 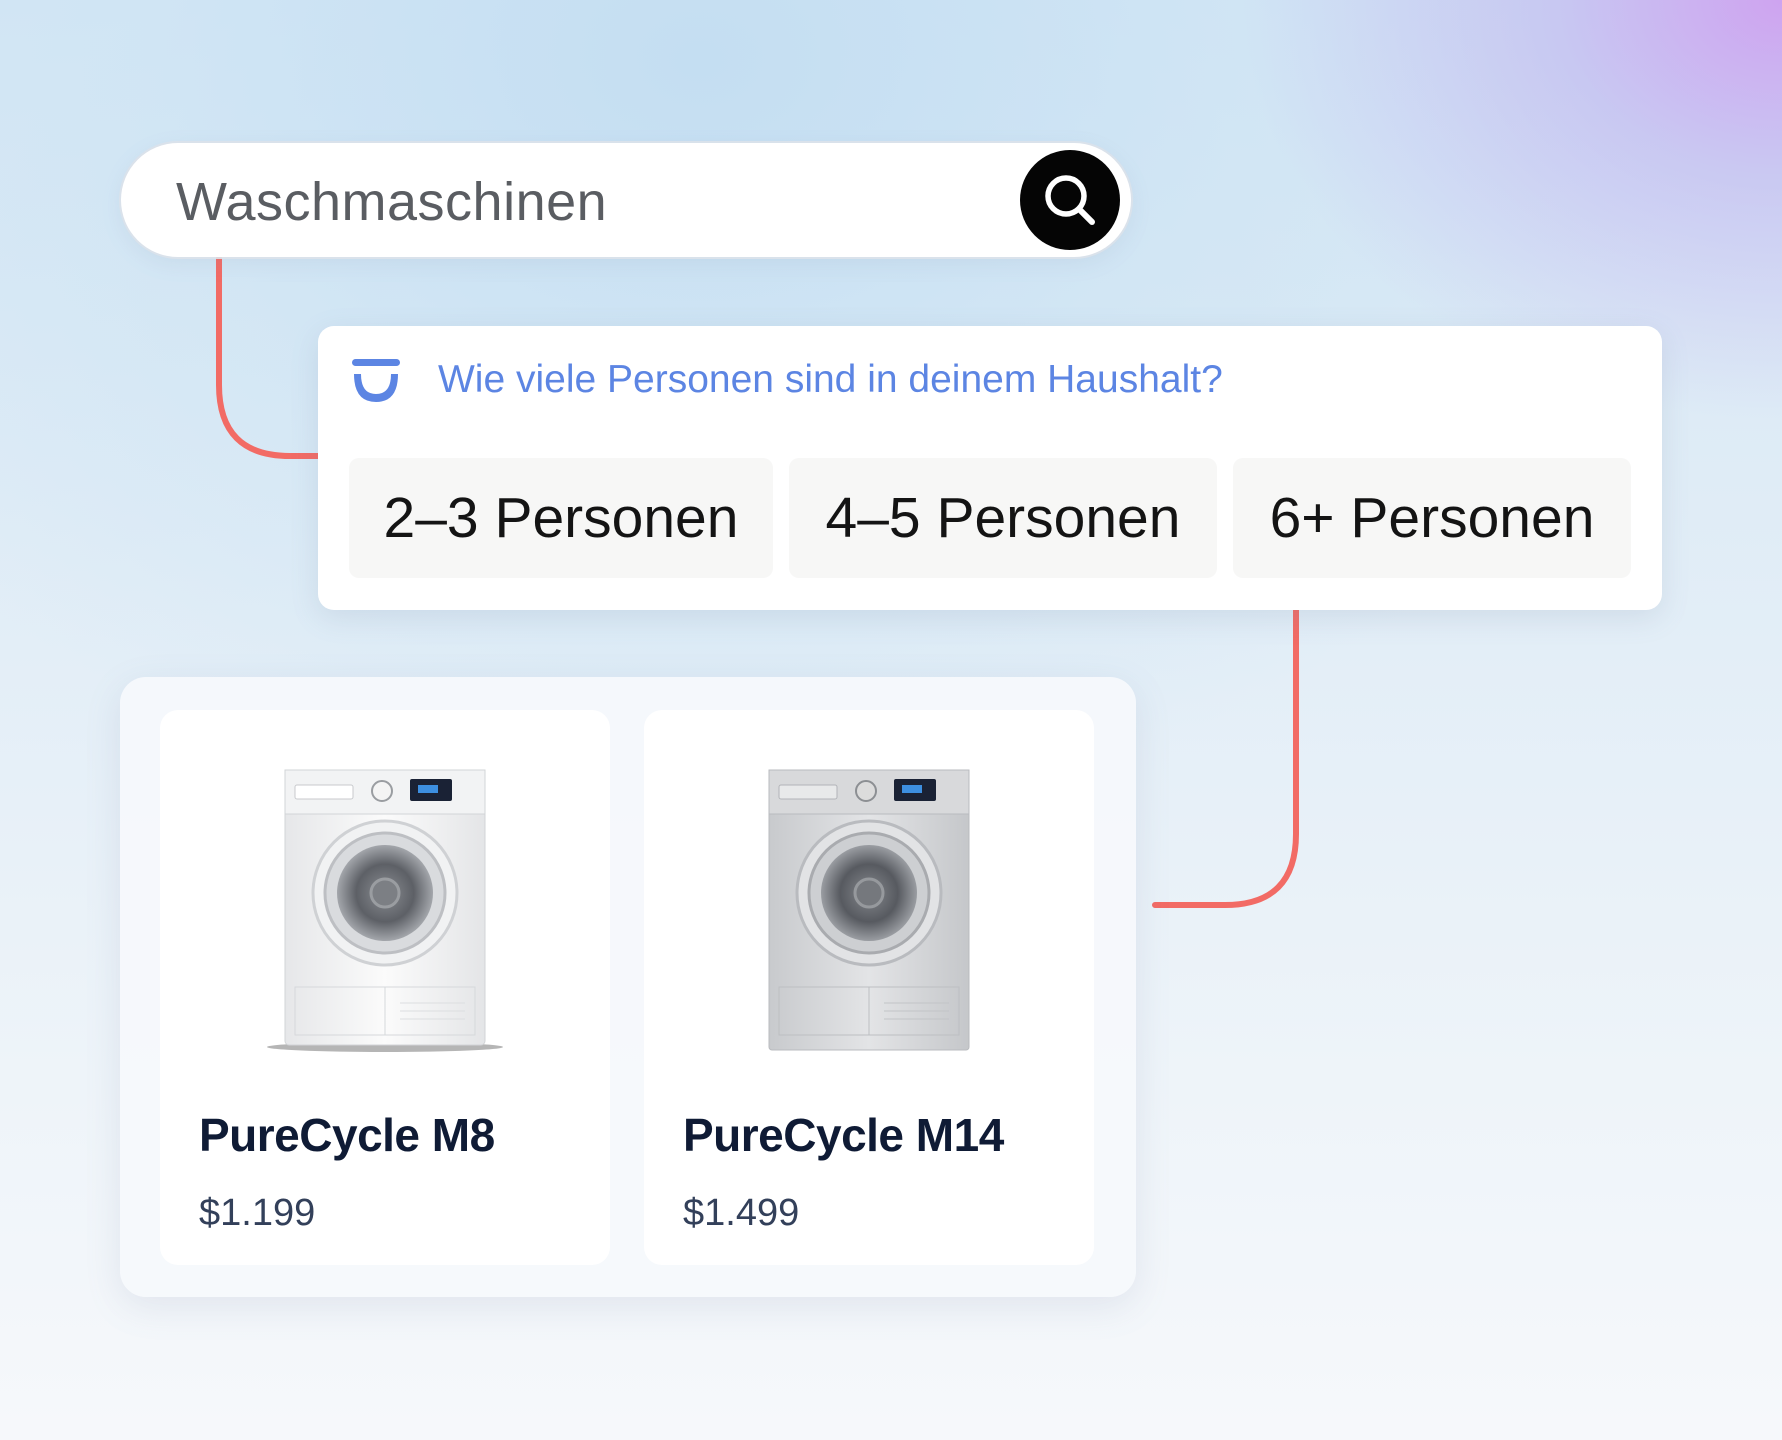 What do you see at coordinates (347, 1135) in the screenshot?
I see `product-name: PureCycle M8` at bounding box center [347, 1135].